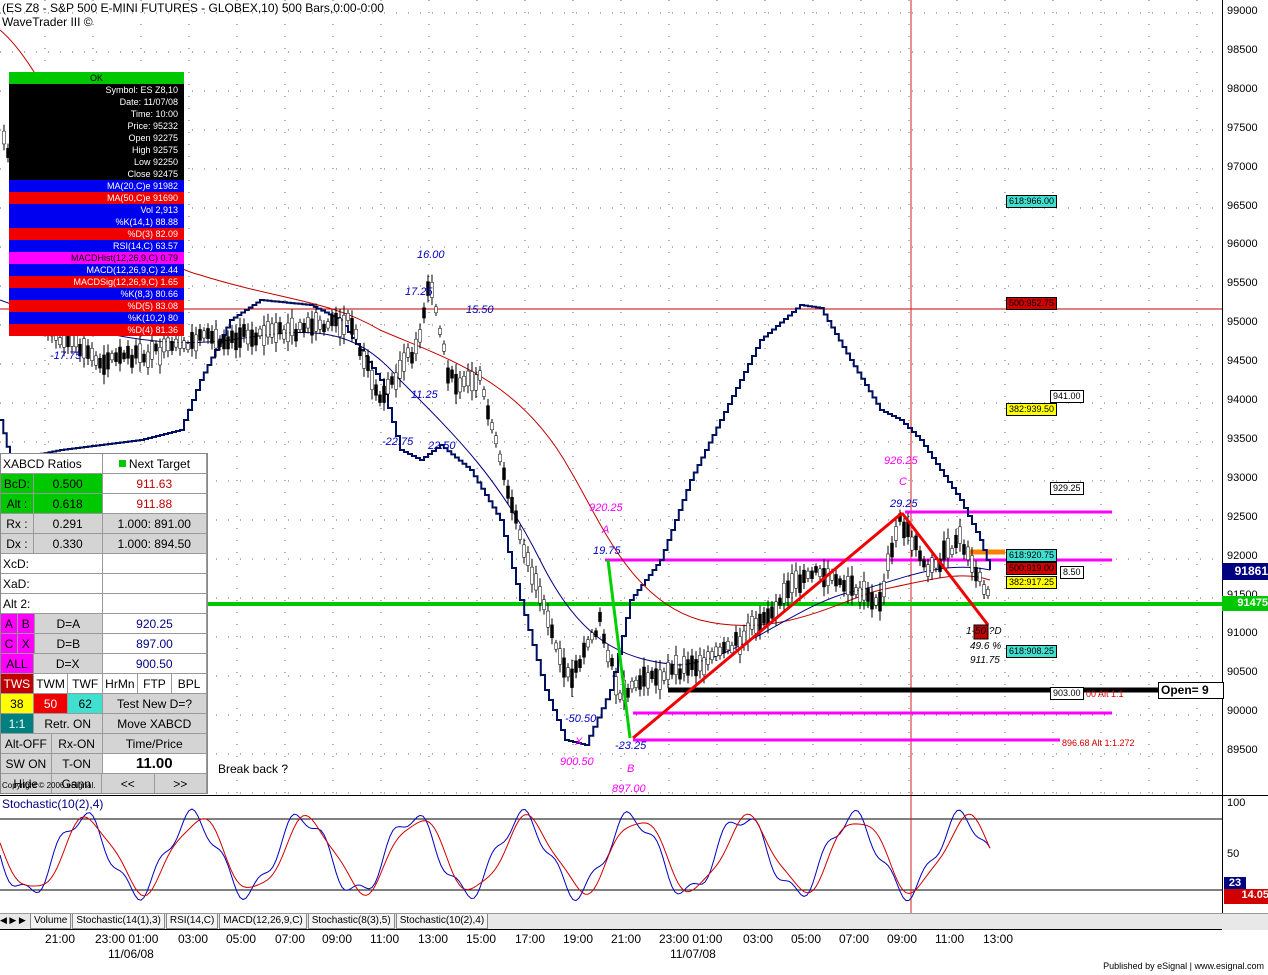 This screenshot has width=1268, height=975. I want to click on time-axis-label: 17:00, so click(530, 939).